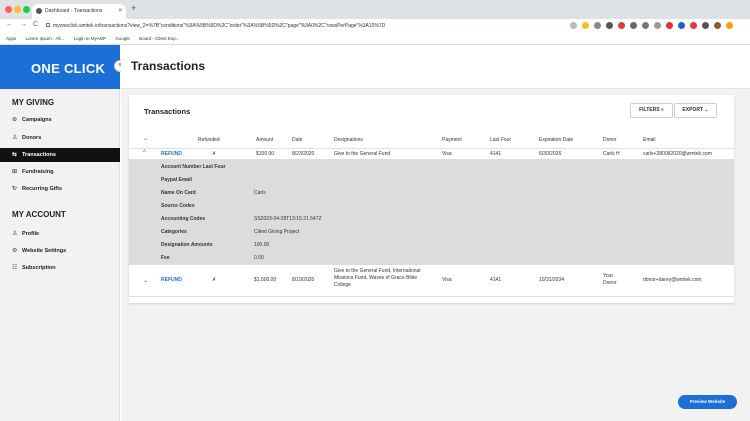  What do you see at coordinates (183, 219) in the screenshot?
I see `detail-label: Accounting Codes` at bounding box center [183, 219].